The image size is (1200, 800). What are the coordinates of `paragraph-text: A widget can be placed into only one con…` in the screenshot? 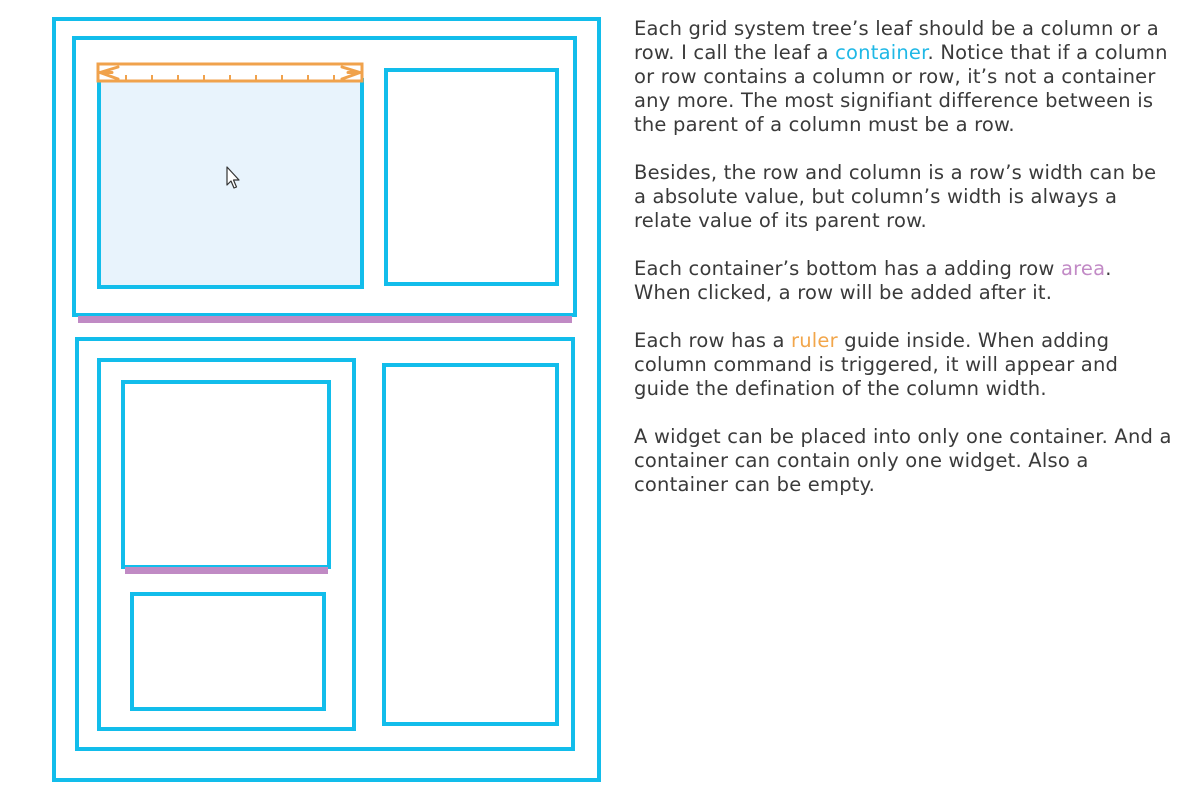 It's located at (903, 460).